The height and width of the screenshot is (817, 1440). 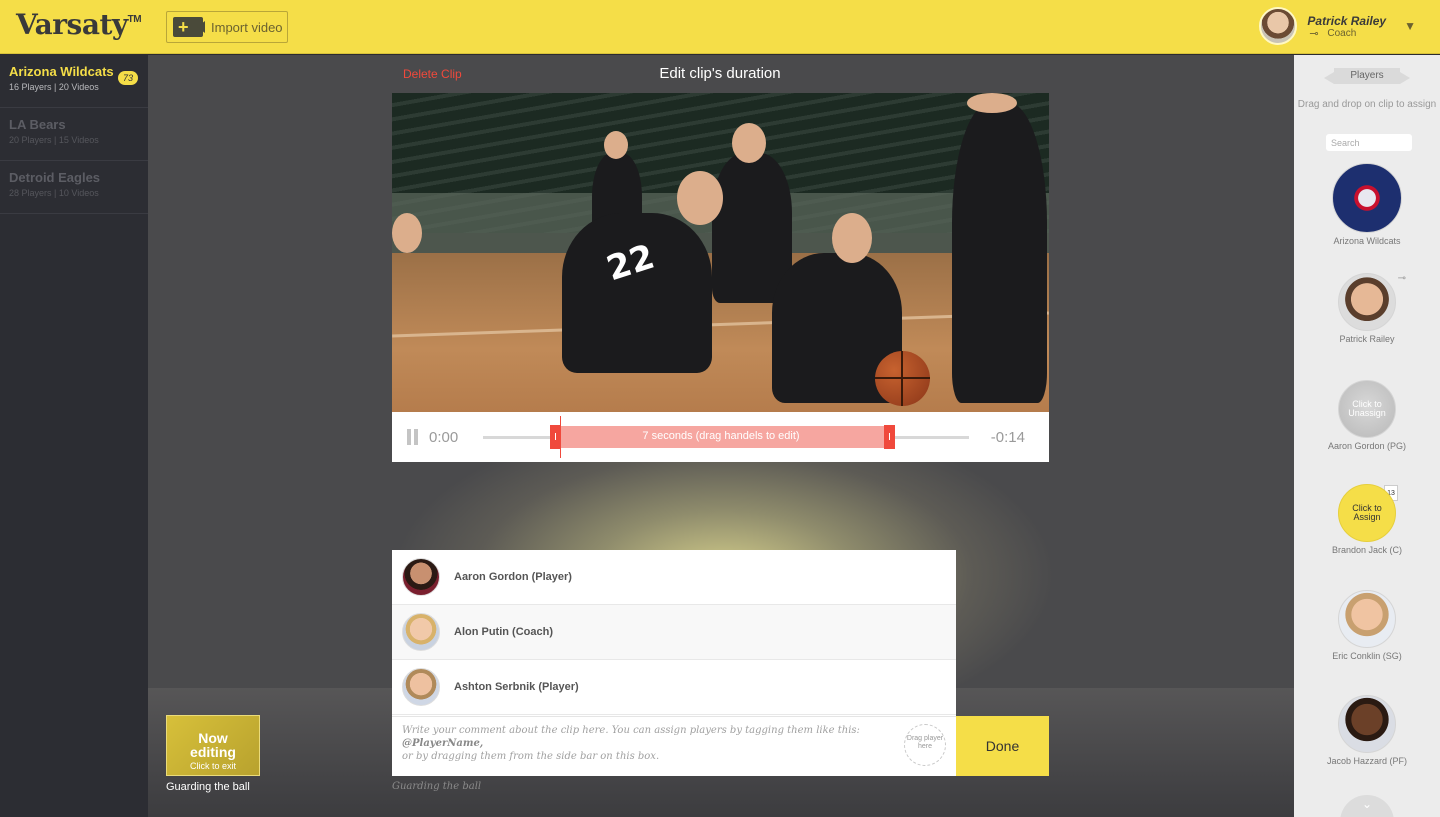 What do you see at coordinates (720, 73) in the screenshot?
I see `editor-title: Edit clip's duration` at bounding box center [720, 73].